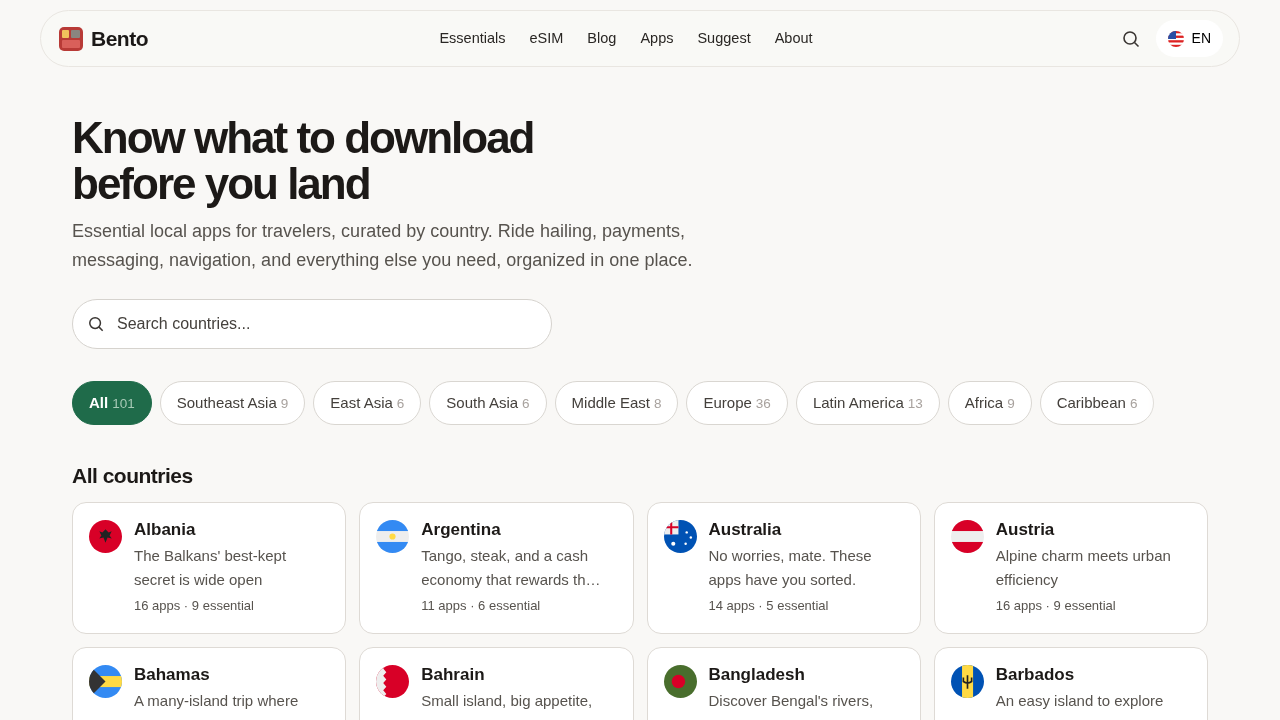 Image resolution: width=1280 pixels, height=720 pixels. I want to click on region-filter: South Asia 6, so click(488, 403).